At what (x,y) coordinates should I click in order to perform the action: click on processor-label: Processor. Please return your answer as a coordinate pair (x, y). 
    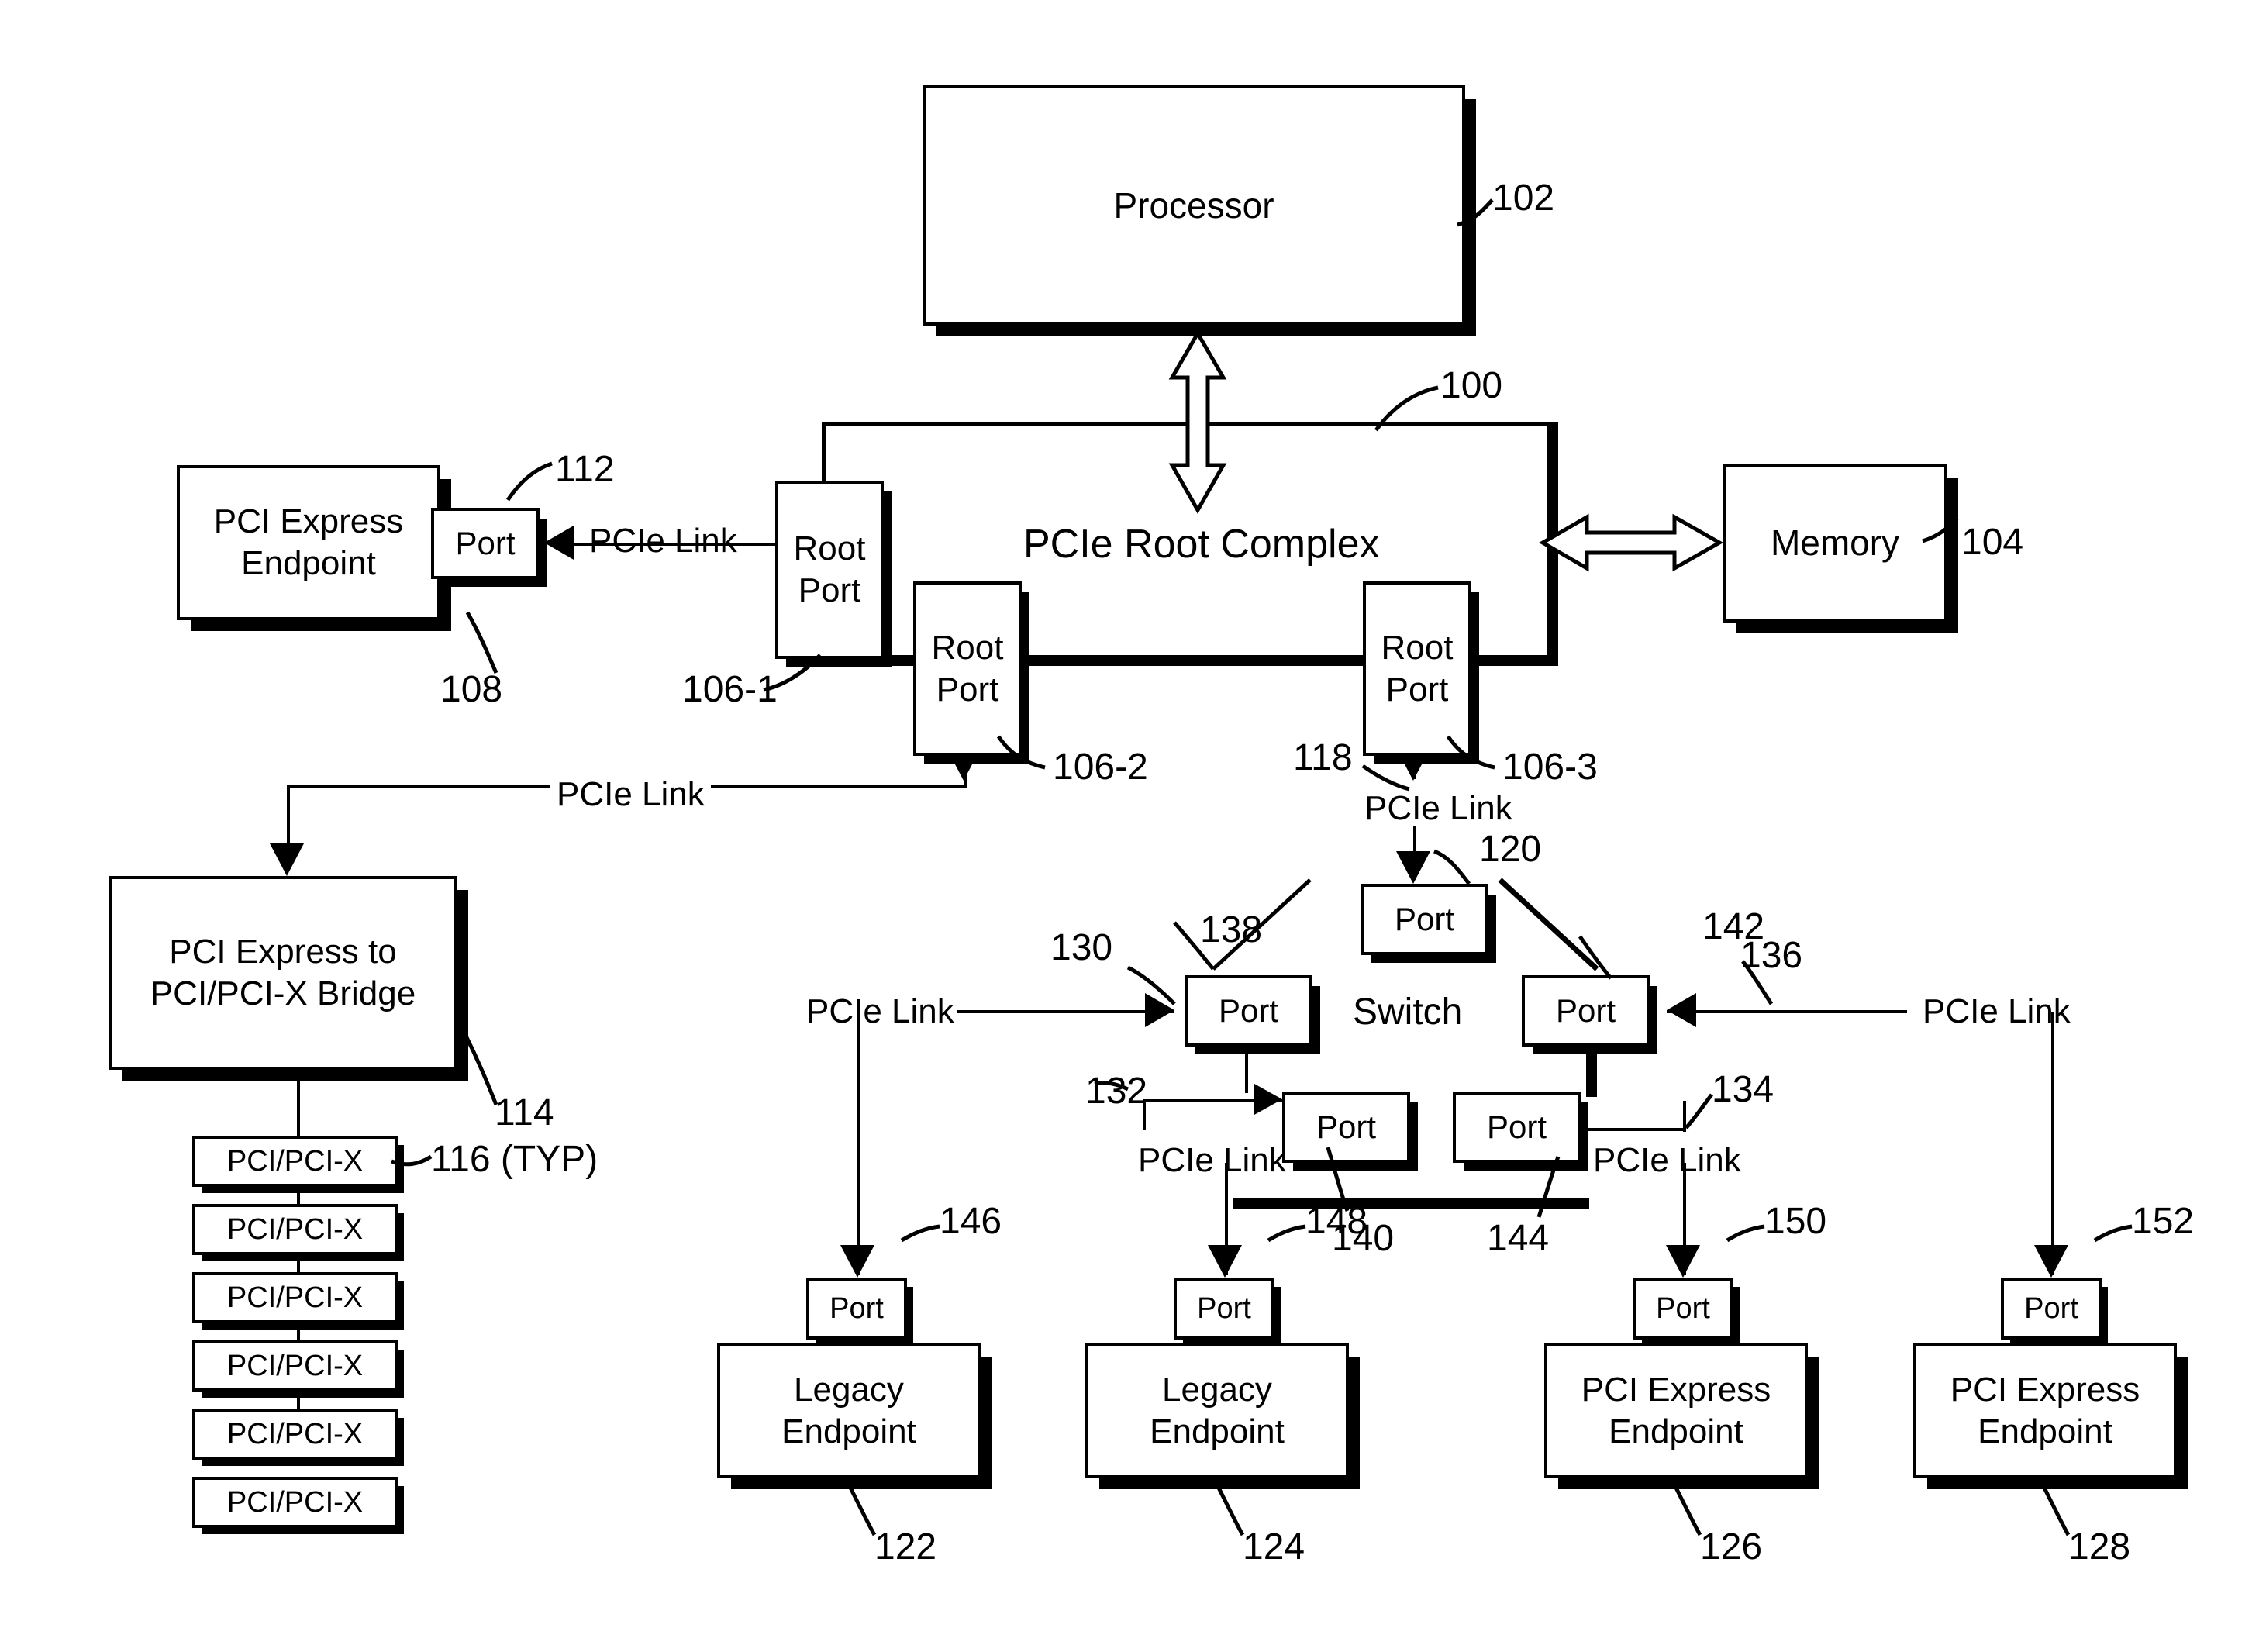
    Looking at the image, I should click on (1194, 205).